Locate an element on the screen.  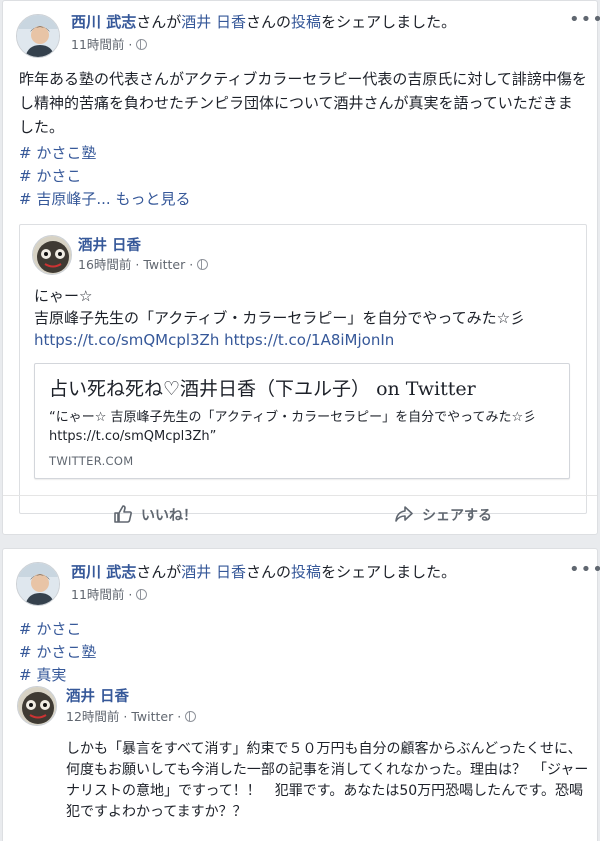
hashtag-list: # かさこ塾 # かさこ # 吉原峰子... もっと見る is located at coordinates (104, 176).